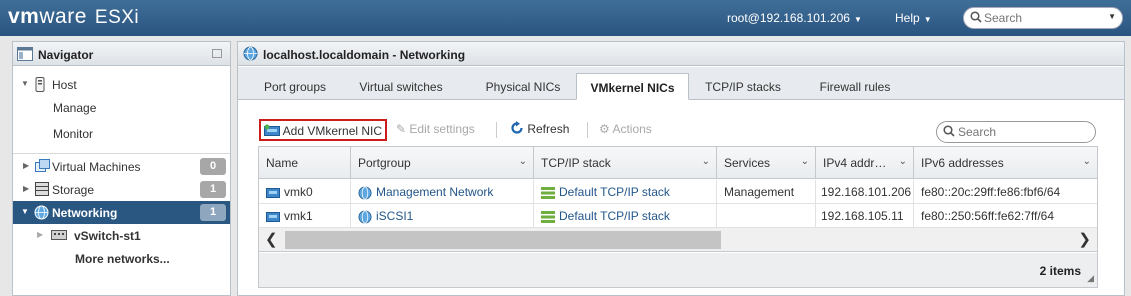 This screenshot has width=1131, height=296. Describe the element at coordinates (766, 192) in the screenshot. I see `cell-services: Management` at that location.